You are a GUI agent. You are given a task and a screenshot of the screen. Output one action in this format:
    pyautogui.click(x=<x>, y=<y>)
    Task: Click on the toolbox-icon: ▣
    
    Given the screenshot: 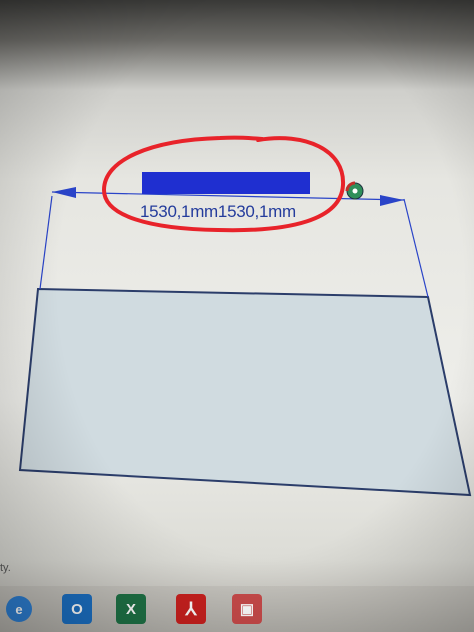 What is the action you would take?
    pyautogui.click(x=247, y=609)
    